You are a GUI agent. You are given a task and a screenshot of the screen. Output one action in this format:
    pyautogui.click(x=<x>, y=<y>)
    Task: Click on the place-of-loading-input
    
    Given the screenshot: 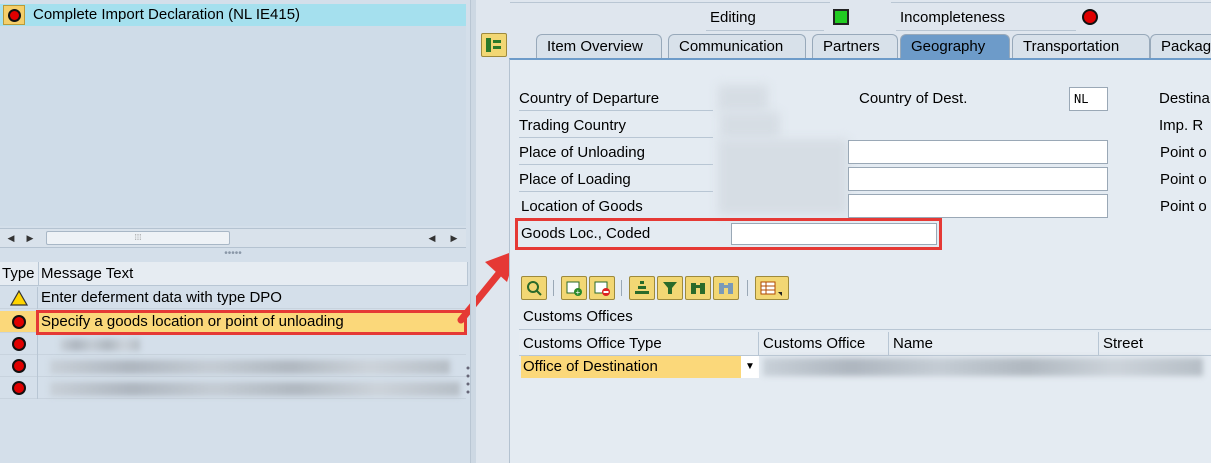 What is the action you would take?
    pyautogui.click(x=978, y=179)
    